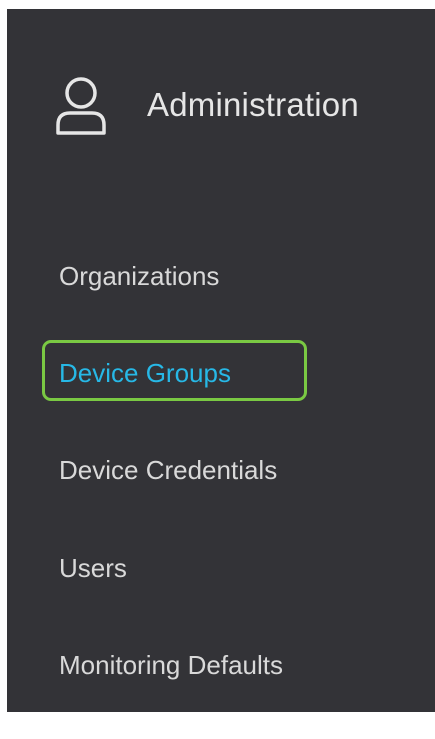 Image resolution: width=435 pixels, height=739 pixels. Describe the element at coordinates (145, 373) in the screenshot. I see `sidebar-item-label: Device Groups` at that location.